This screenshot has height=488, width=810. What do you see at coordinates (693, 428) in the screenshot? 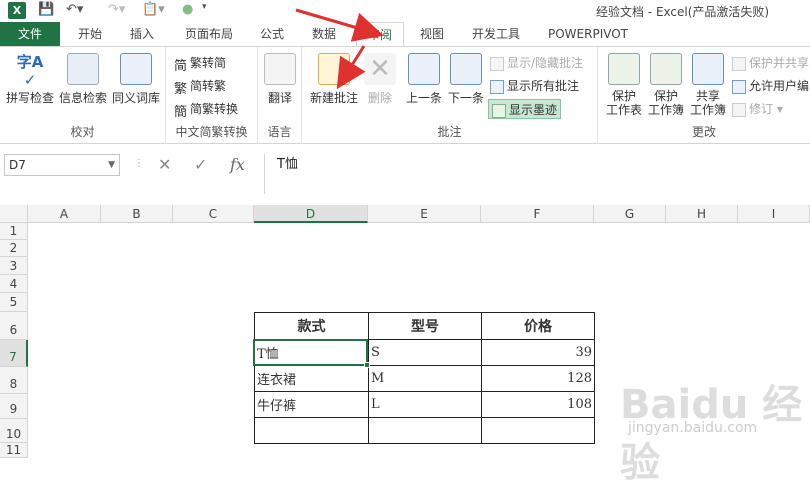
I see `baidu-watermark-url: jingyan.baidu.com` at bounding box center [693, 428].